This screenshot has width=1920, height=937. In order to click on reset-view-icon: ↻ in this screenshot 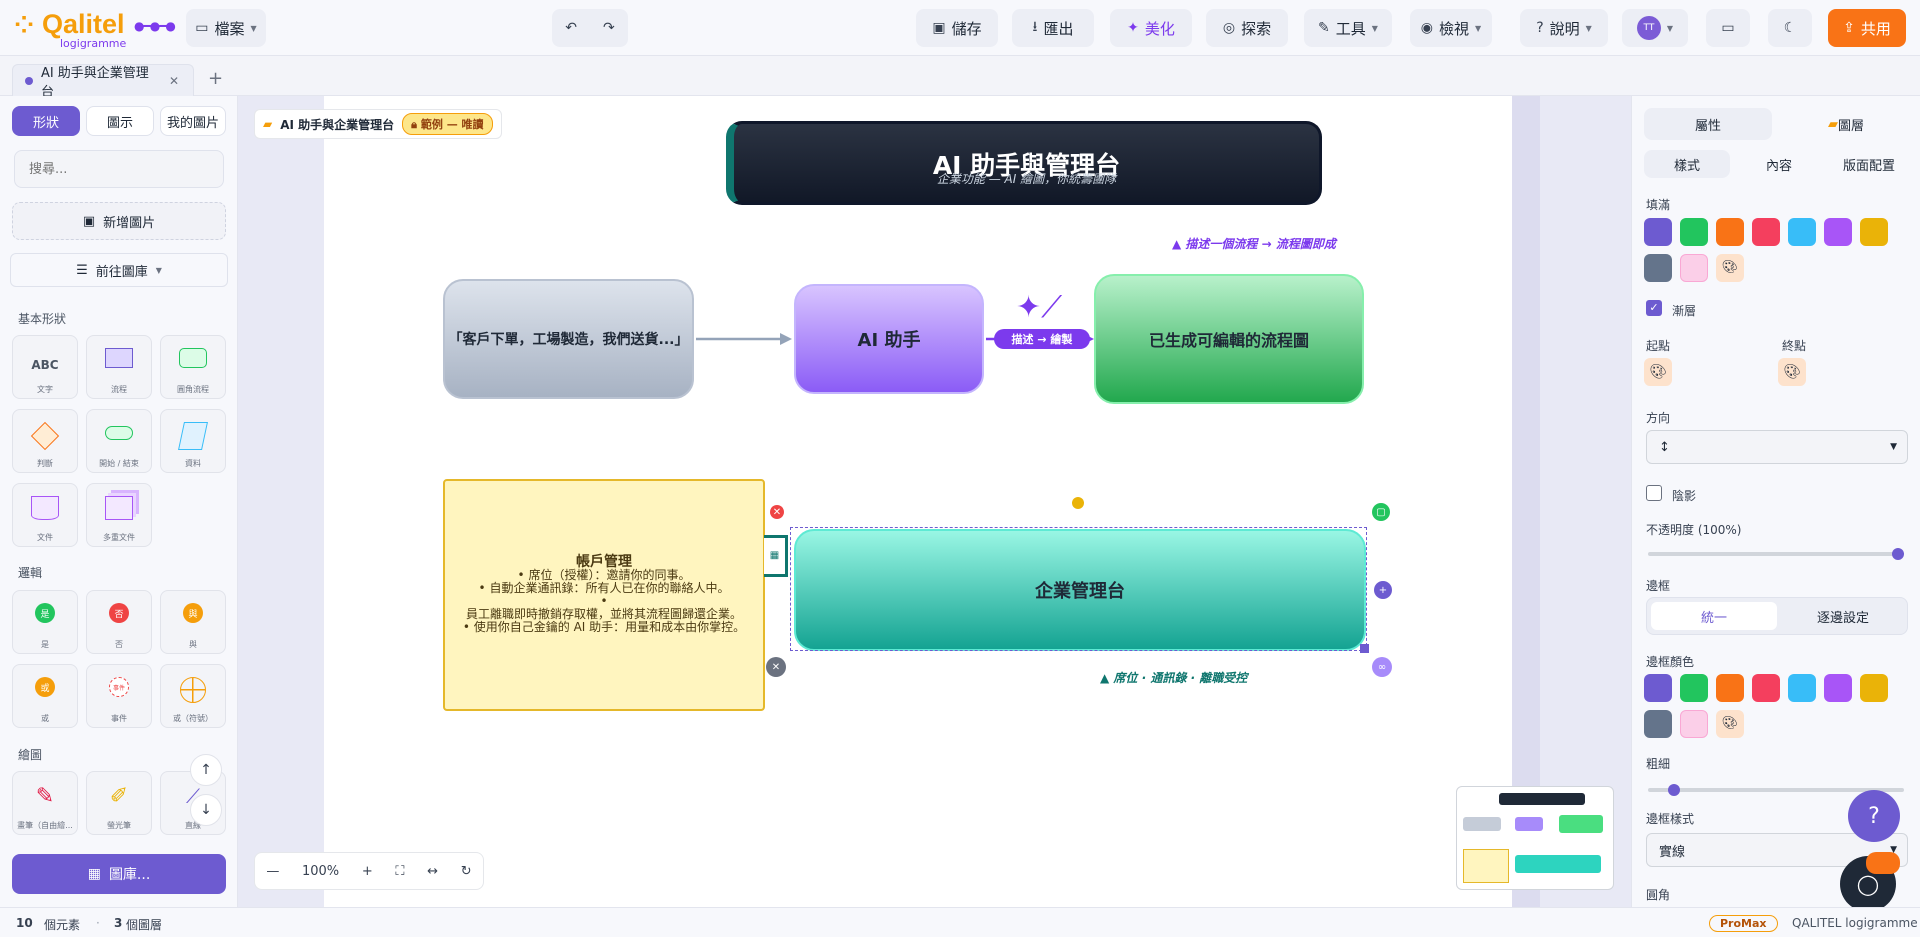, I will do `click(466, 871)`.